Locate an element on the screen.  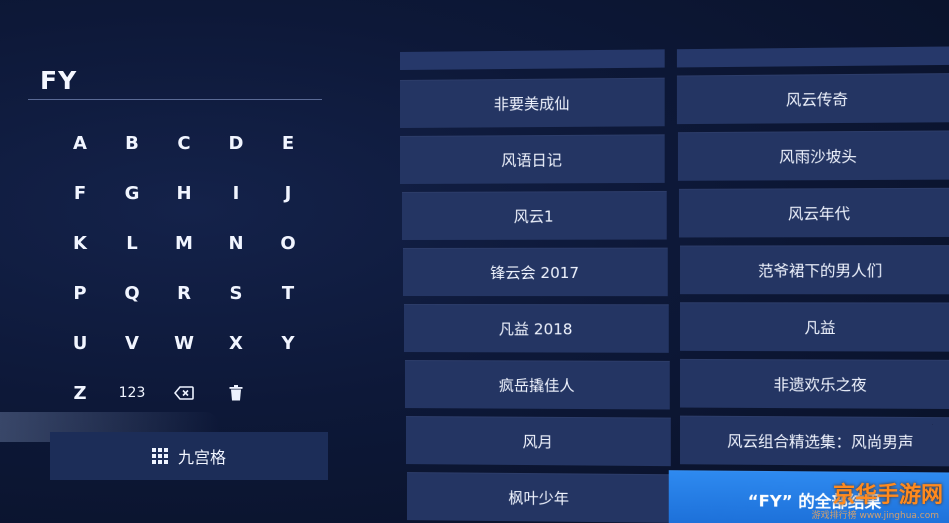
key-k: K is located at coordinates (80, 243).